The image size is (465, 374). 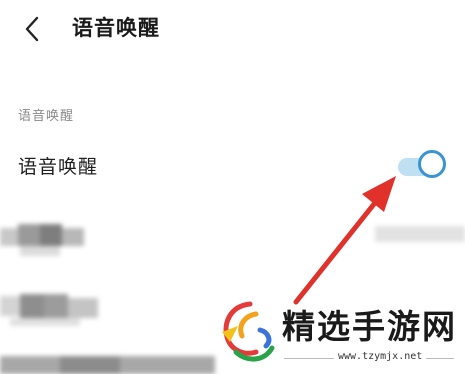 What do you see at coordinates (380, 356) in the screenshot?
I see `watermark-url: www.tzymjx.net` at bounding box center [380, 356].